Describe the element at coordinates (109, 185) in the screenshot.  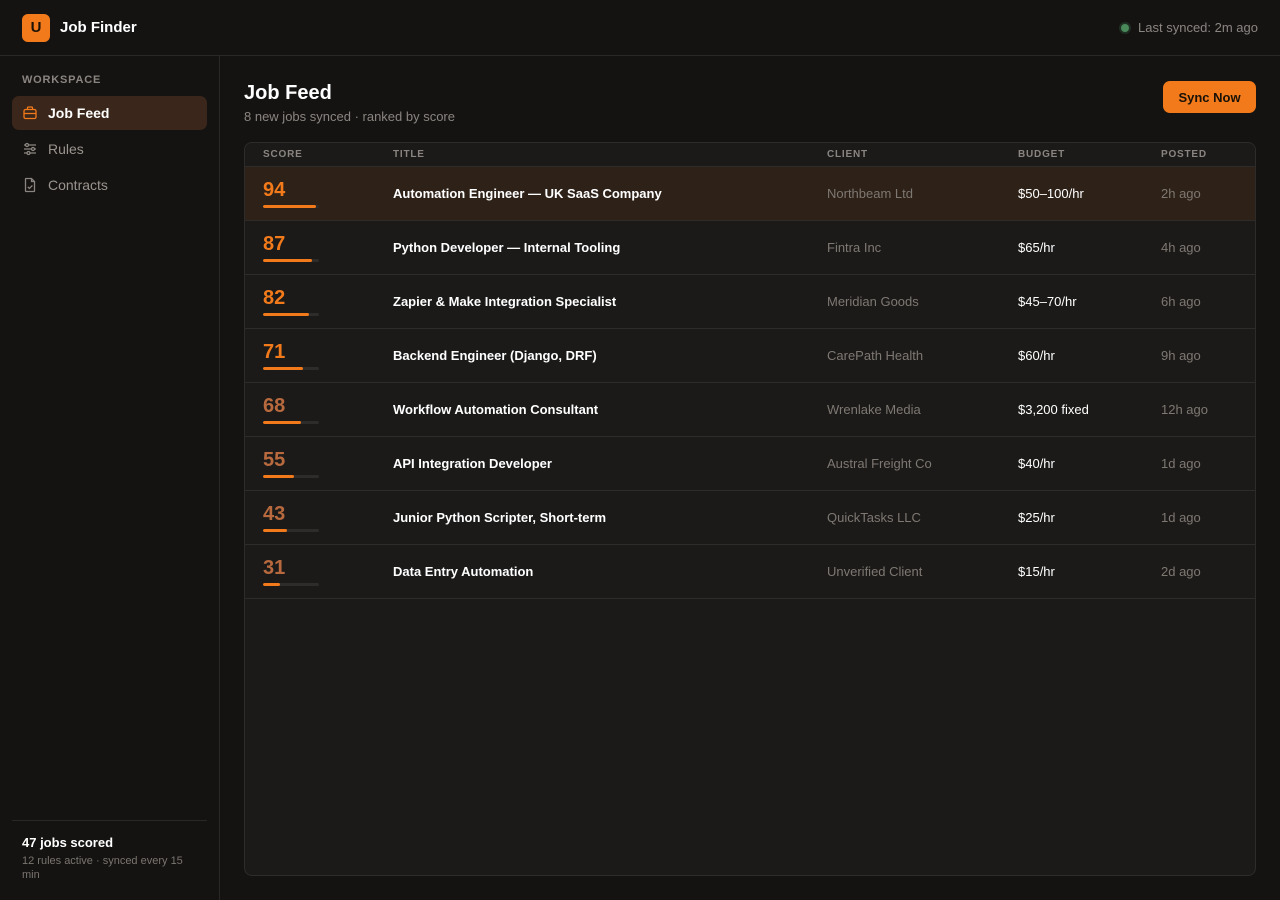
I see `sidebar-item-contracts: Contracts` at that location.